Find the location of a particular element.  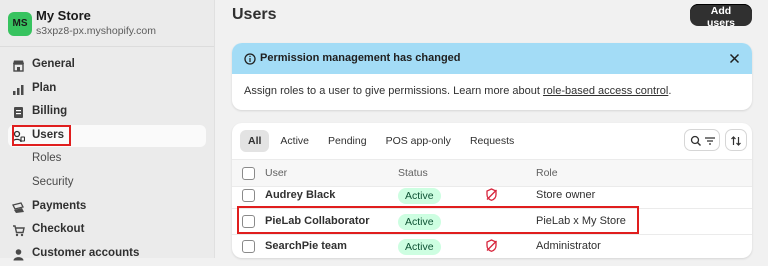

sidebar-item-checkout: Checkout is located at coordinates (107, 230).